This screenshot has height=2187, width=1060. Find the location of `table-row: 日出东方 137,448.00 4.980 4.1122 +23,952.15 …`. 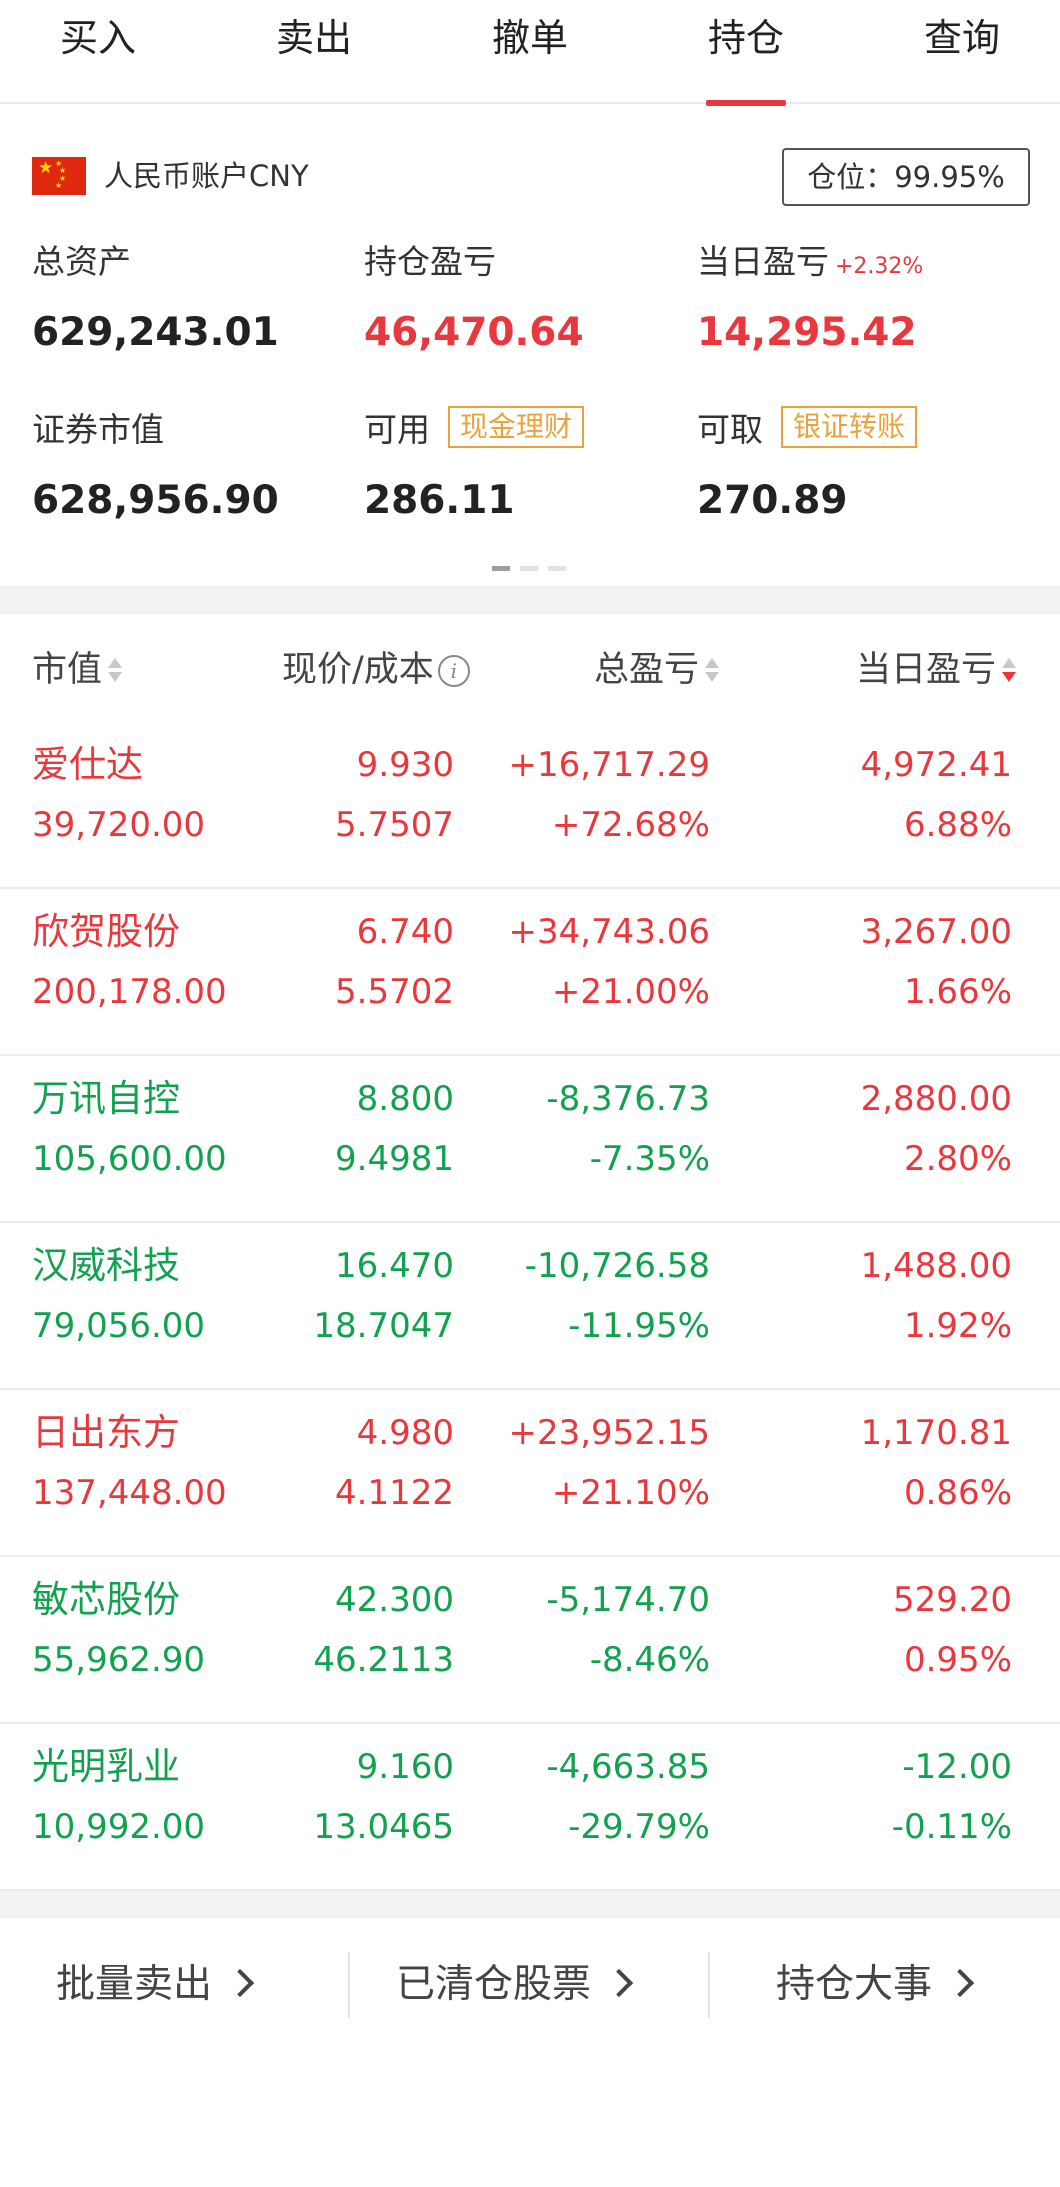

table-row: 日出东方 137,448.00 4.980 4.1122 +23,952.15 … is located at coordinates (530, 1473).